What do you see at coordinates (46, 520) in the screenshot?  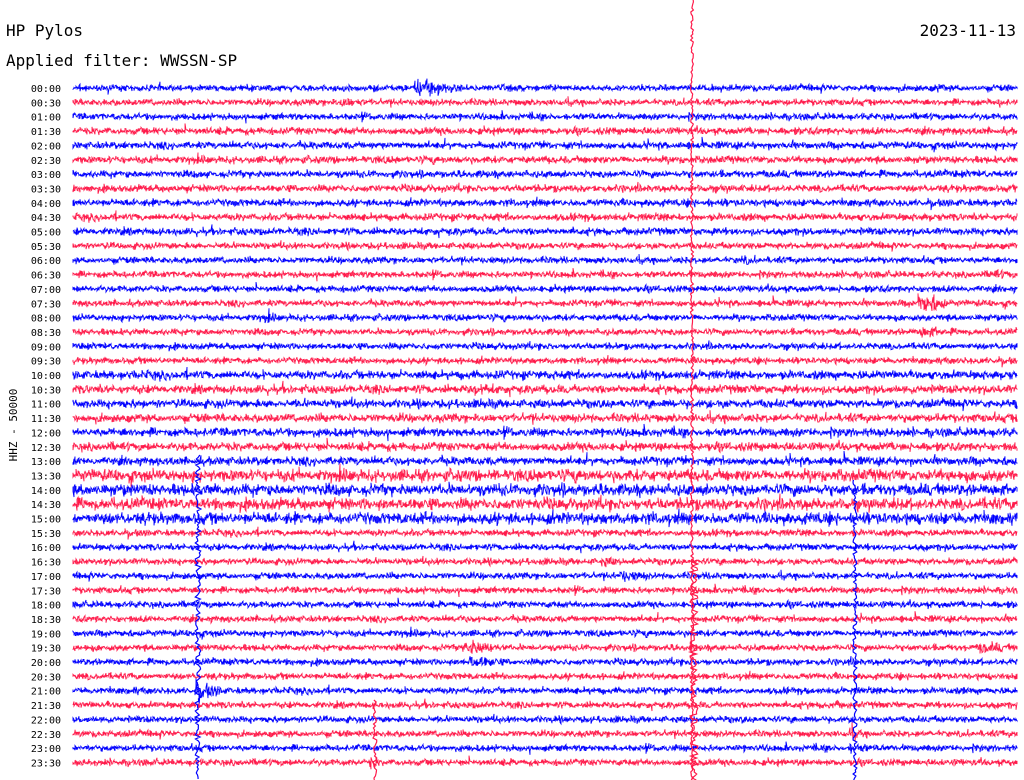 I see `row-label: 15:00` at bounding box center [46, 520].